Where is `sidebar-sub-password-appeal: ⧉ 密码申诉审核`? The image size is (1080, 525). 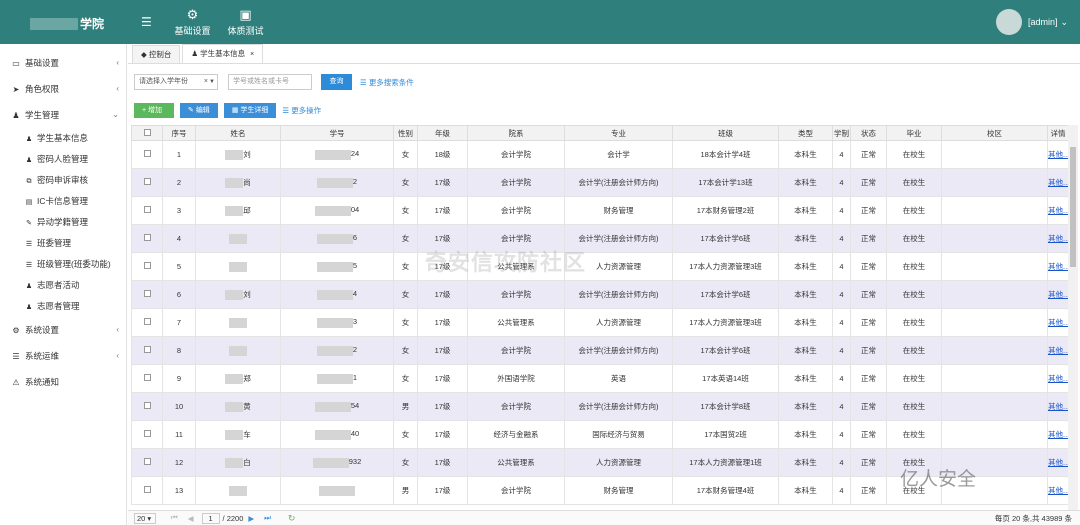 sidebar-sub-password-appeal: ⧉ 密码申诉审核 is located at coordinates (63, 180).